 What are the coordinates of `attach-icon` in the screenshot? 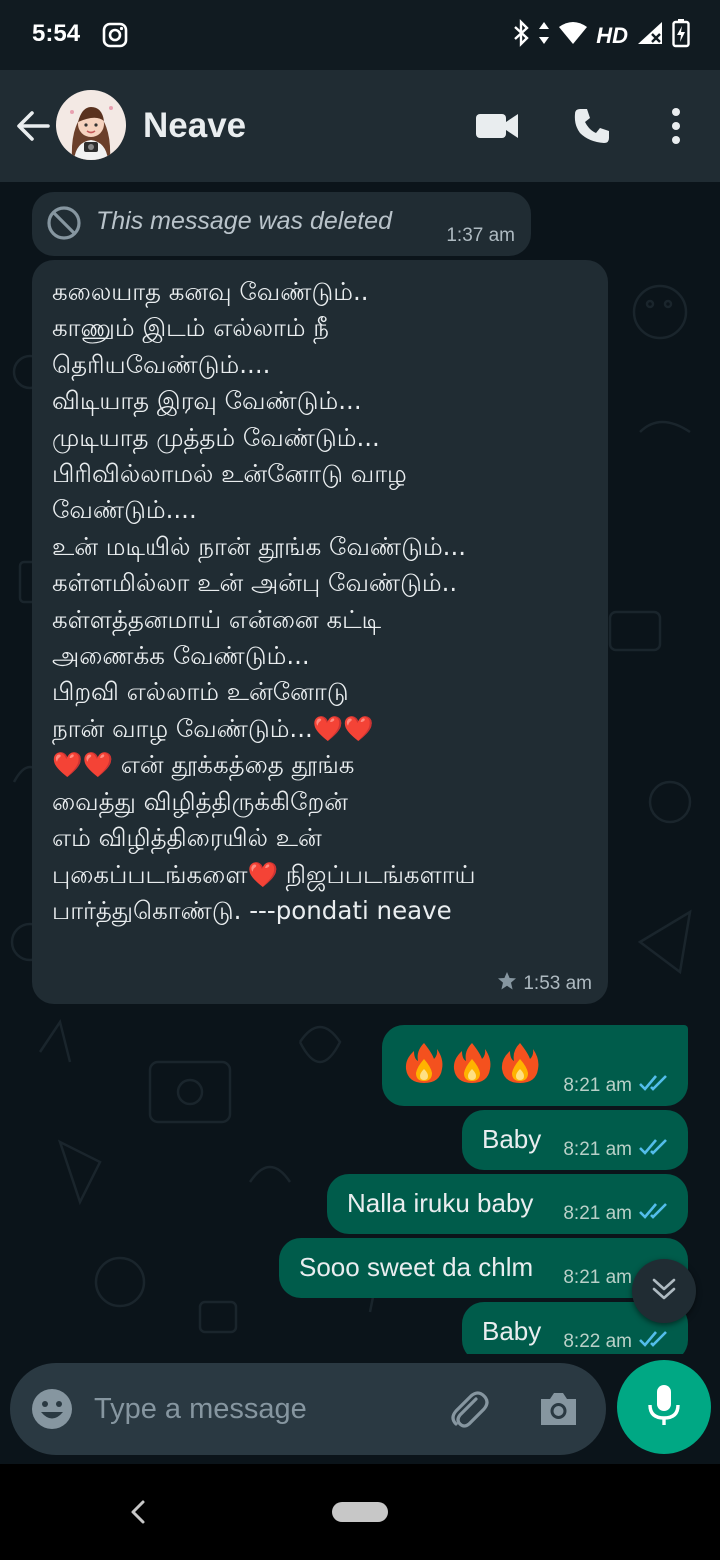 It's located at (469, 1410).